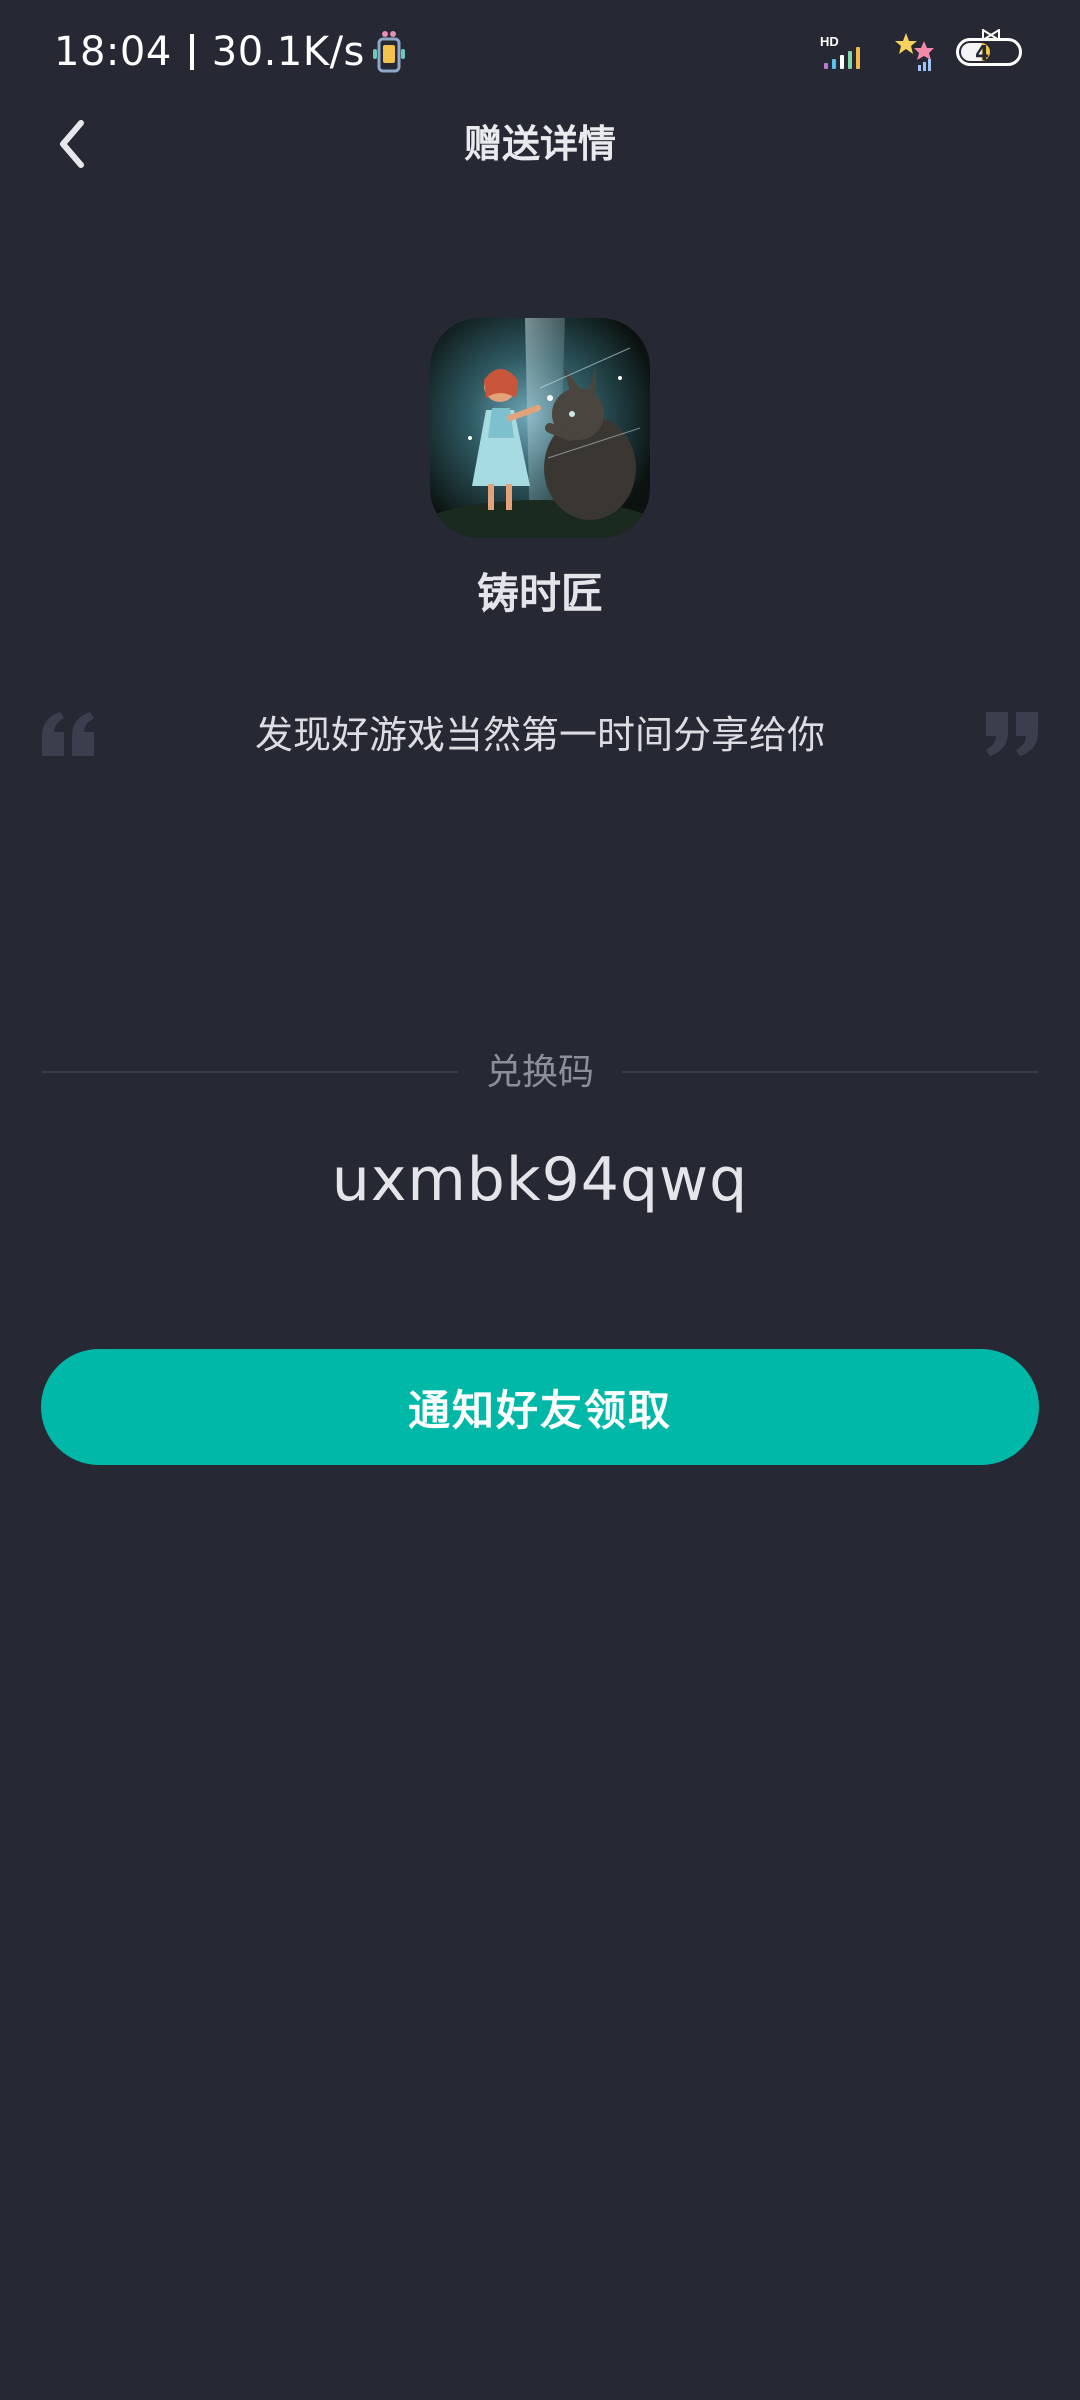 This screenshot has height=2400, width=1080. I want to click on signal-hd-label: HD, so click(829, 41).